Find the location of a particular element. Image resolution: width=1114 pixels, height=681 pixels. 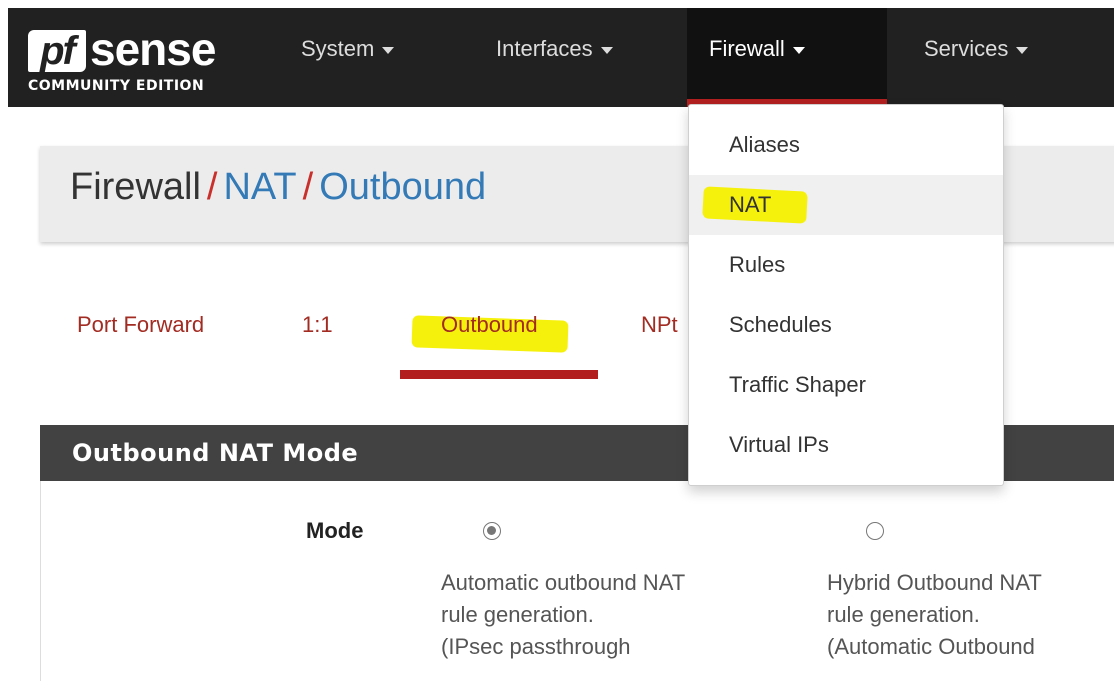

radio-automatic-outbound is located at coordinates (492, 531).